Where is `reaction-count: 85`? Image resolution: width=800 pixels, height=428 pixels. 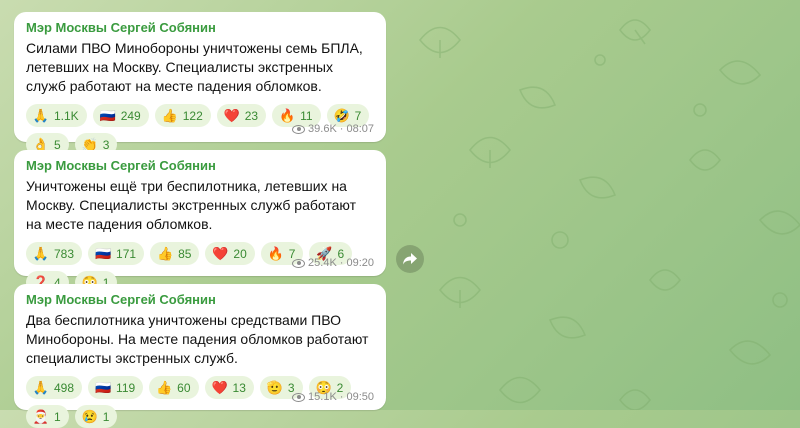
reaction-count: 85 is located at coordinates (185, 253).